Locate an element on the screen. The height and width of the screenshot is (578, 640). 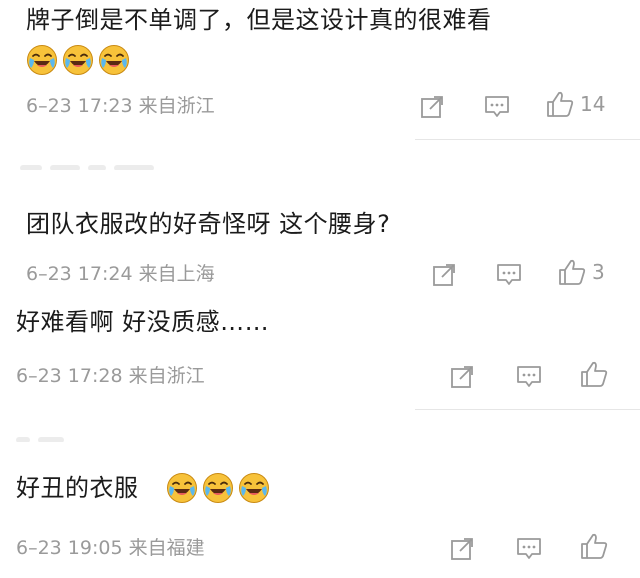
comment-text: 好丑的衣服 is located at coordinates (77, 488).